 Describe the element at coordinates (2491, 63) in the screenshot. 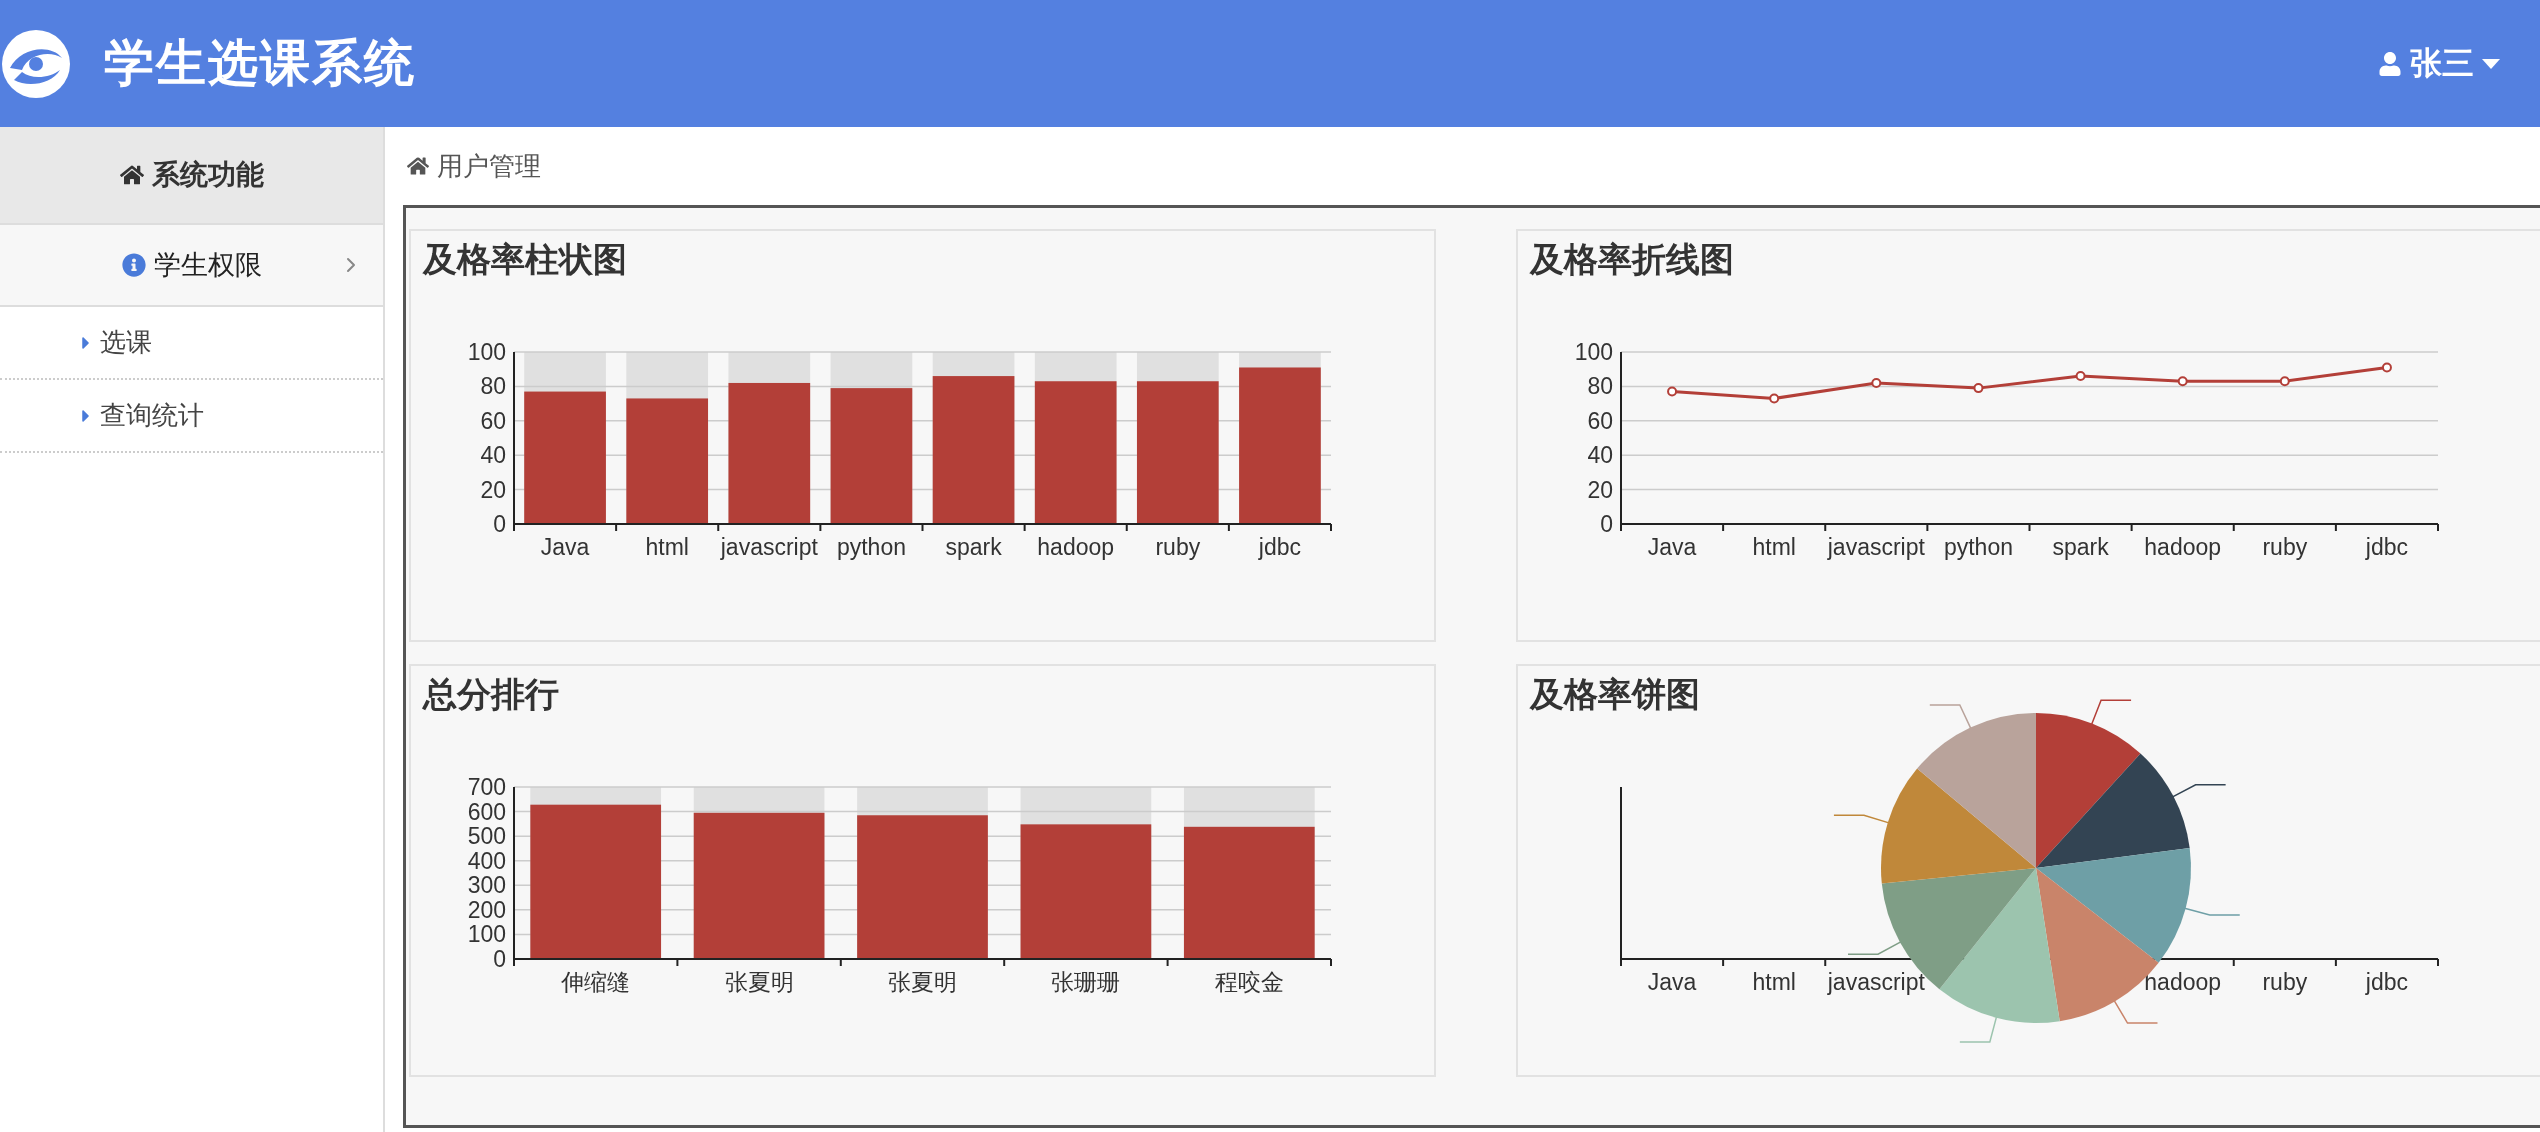

I see `caret-icon` at that location.